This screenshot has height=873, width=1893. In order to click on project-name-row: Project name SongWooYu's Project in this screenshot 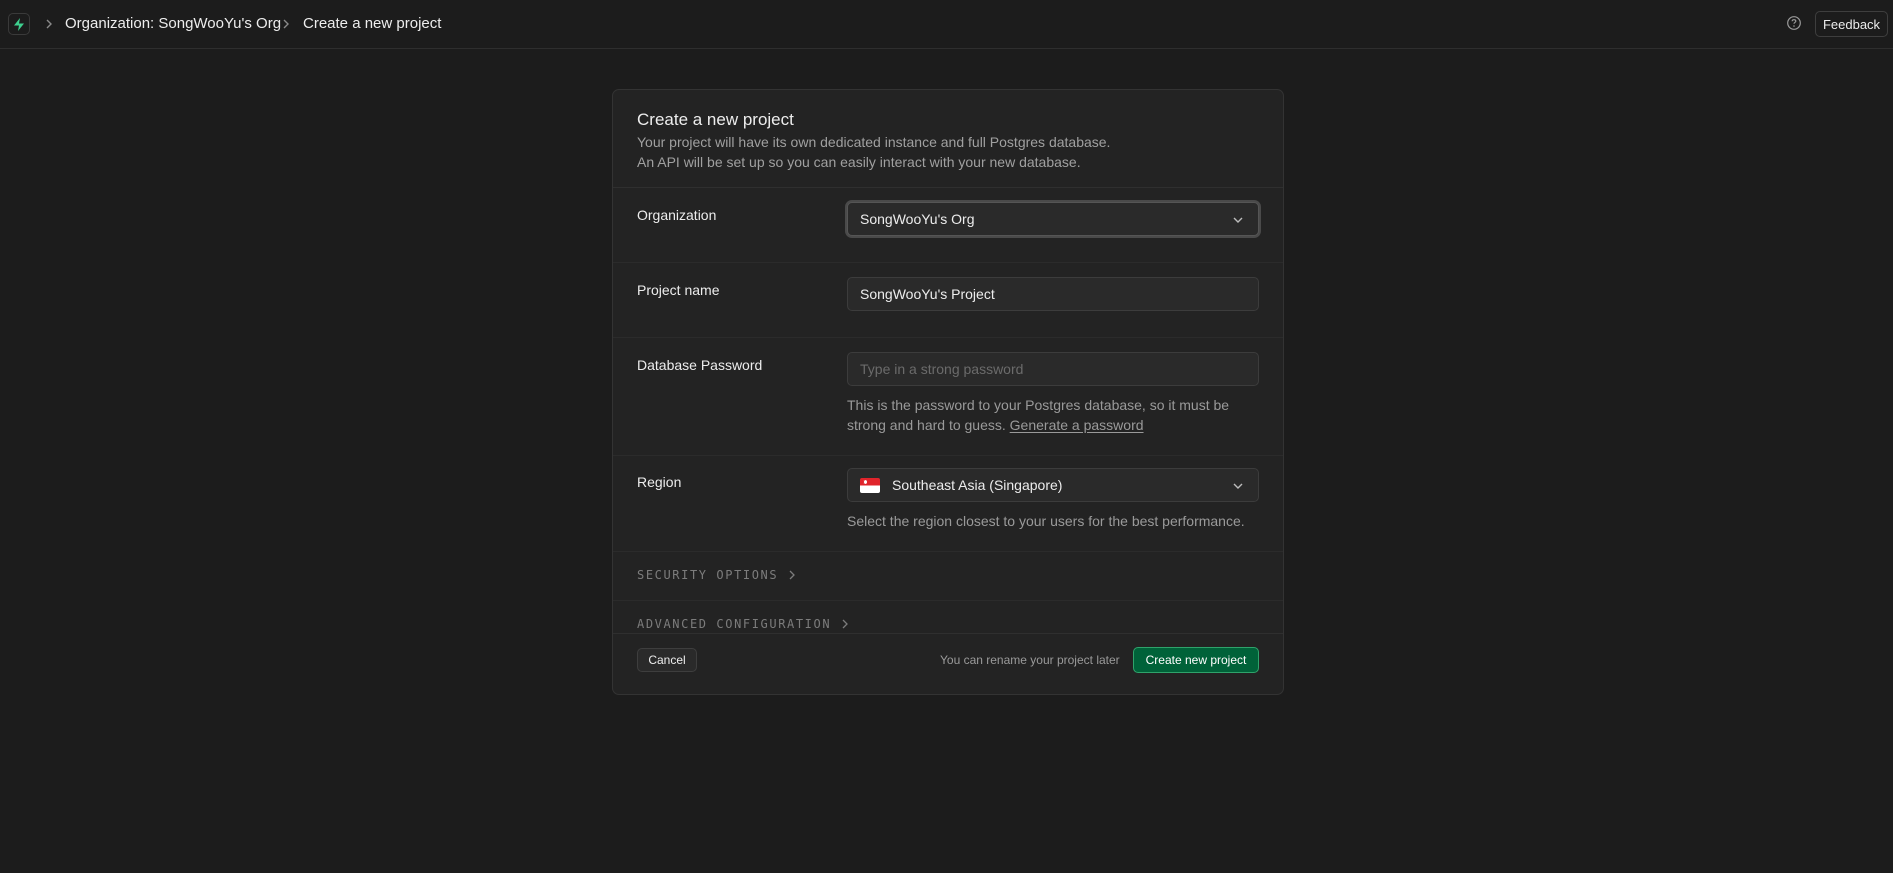, I will do `click(948, 300)`.